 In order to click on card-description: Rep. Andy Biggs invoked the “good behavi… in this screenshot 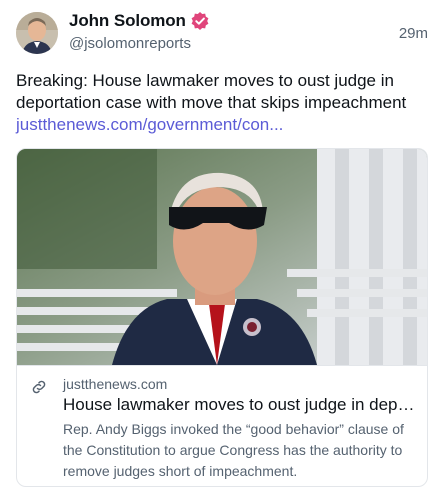, I will do `click(233, 450)`.